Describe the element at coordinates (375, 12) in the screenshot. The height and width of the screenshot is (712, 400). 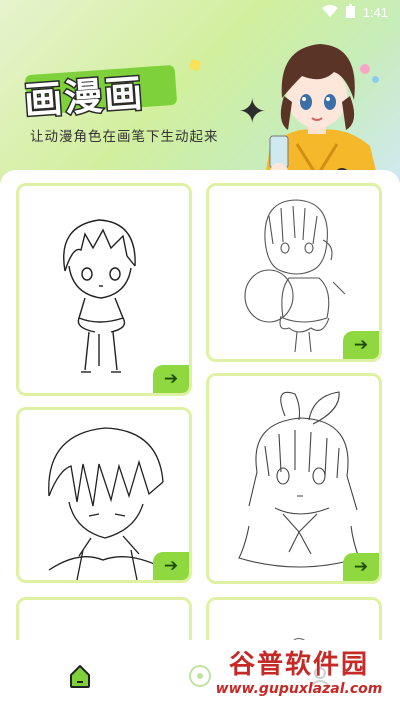
I see `status-time: 1:41` at that location.